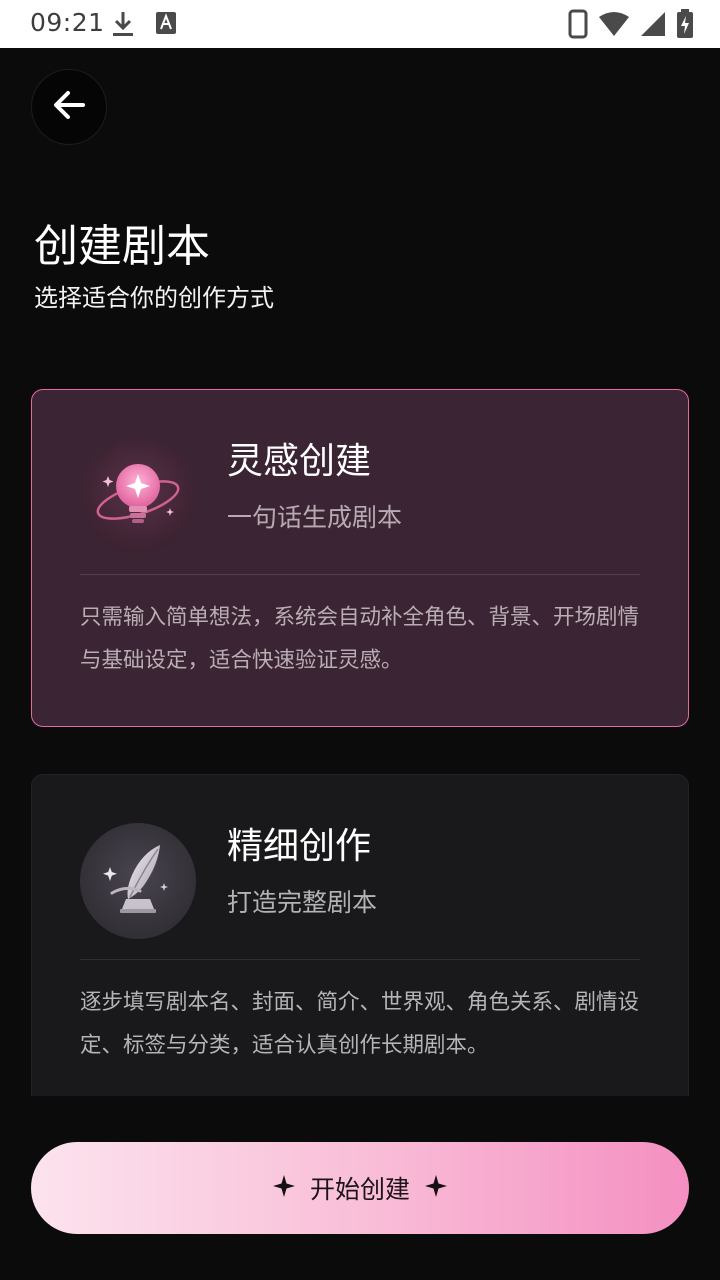 The image size is (720, 1280). I want to click on download-icon, so click(123, 26).